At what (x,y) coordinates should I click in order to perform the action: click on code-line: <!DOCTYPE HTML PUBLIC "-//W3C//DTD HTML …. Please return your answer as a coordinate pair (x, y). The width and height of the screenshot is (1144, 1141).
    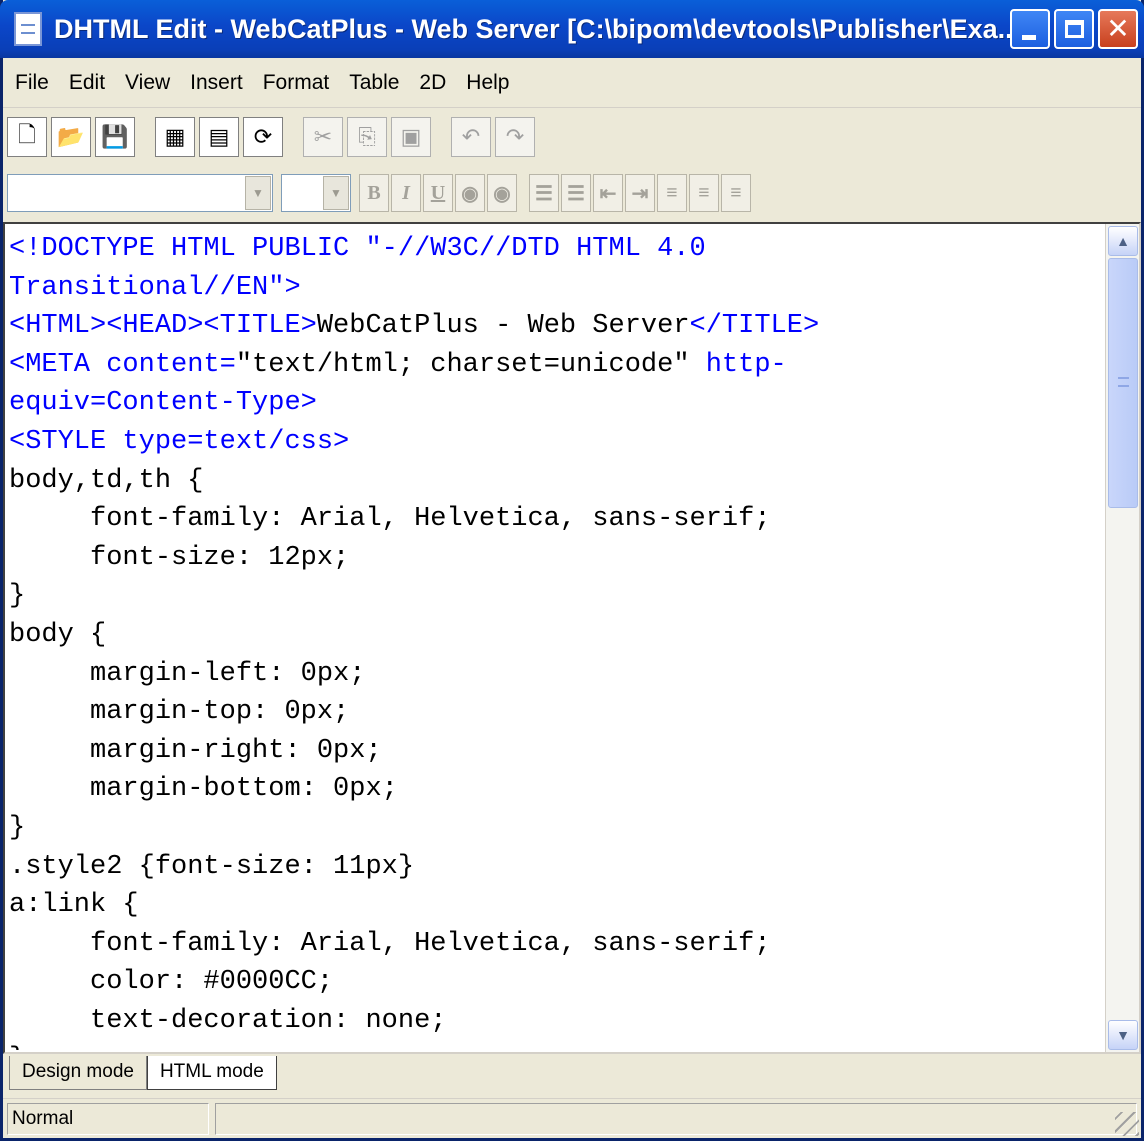
    Looking at the image, I should click on (554, 249).